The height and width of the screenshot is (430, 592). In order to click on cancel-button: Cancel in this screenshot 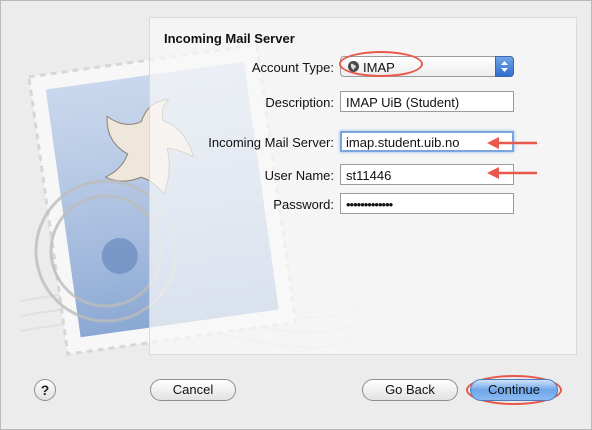, I will do `click(193, 390)`.